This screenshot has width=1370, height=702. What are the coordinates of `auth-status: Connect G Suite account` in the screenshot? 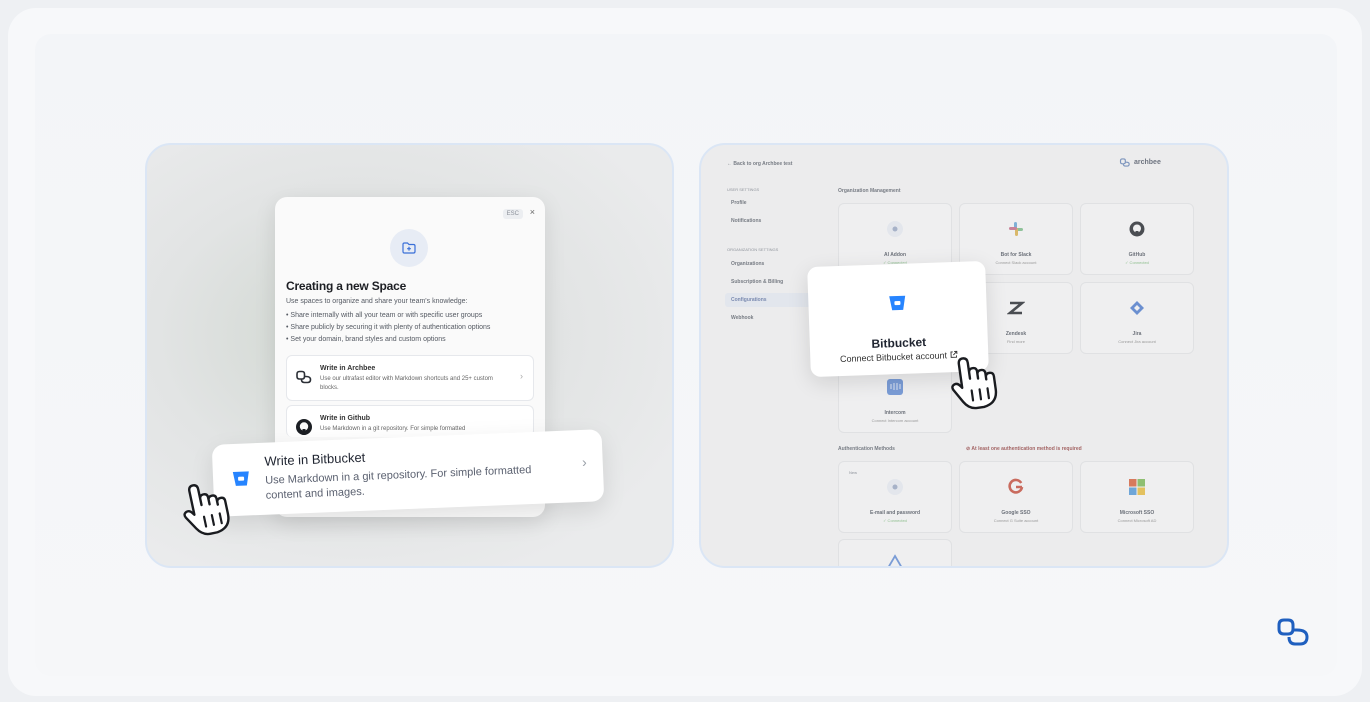 It's located at (1016, 520).